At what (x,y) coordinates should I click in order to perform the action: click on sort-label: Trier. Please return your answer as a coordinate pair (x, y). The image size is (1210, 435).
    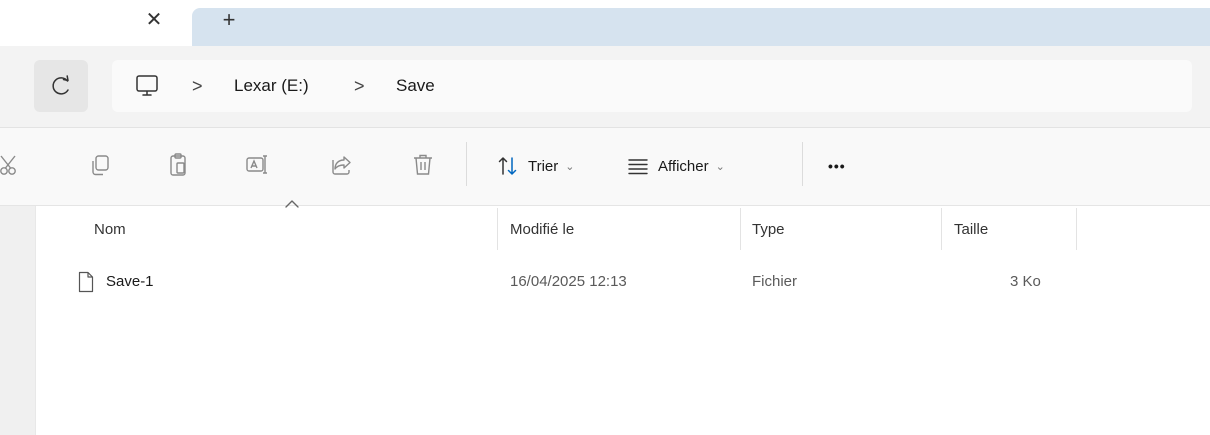
    Looking at the image, I should click on (543, 166).